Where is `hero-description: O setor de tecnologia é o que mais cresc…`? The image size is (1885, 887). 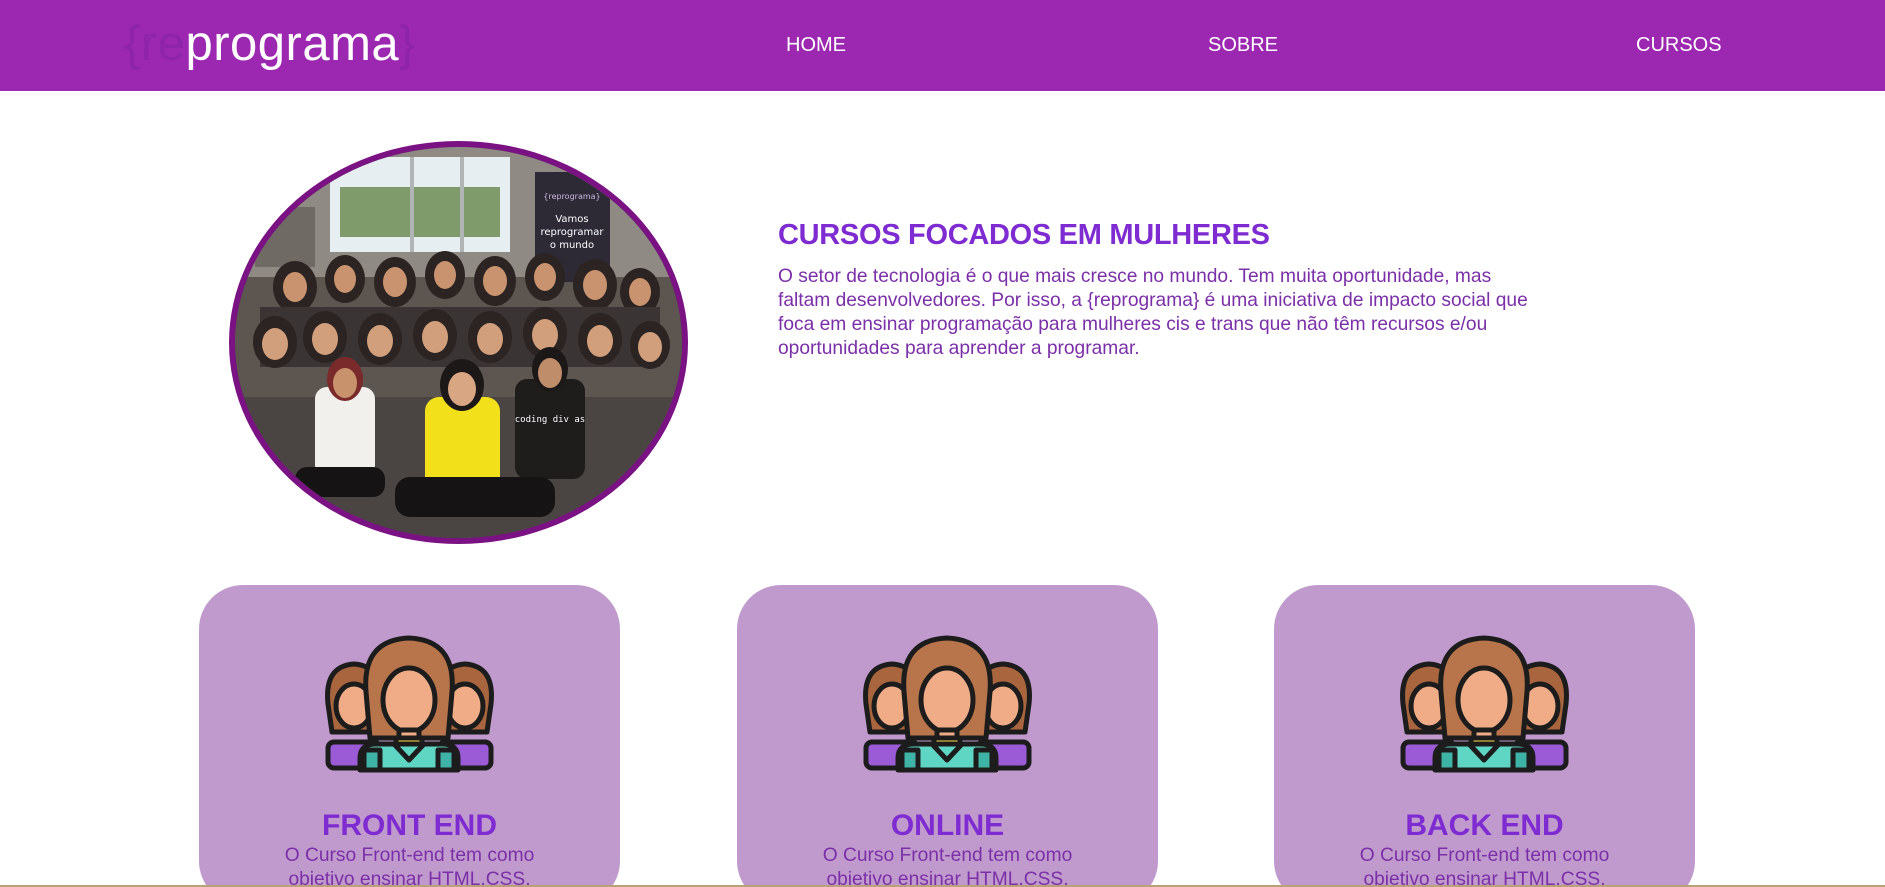
hero-description: O setor de tecnologia é o que mais cresc… is located at coordinates (1153, 312).